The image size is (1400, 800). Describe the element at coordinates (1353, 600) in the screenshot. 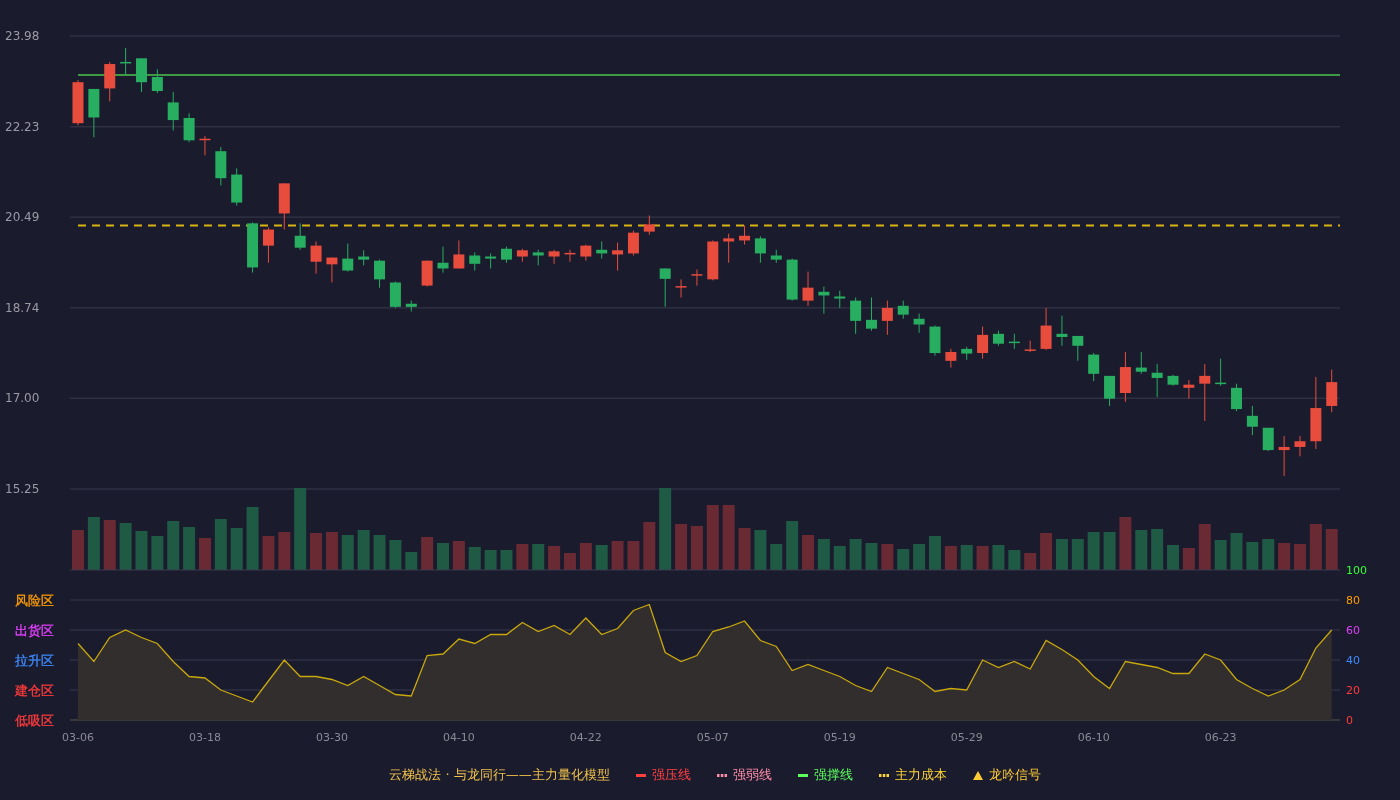

I see `axis-label: 80` at that location.